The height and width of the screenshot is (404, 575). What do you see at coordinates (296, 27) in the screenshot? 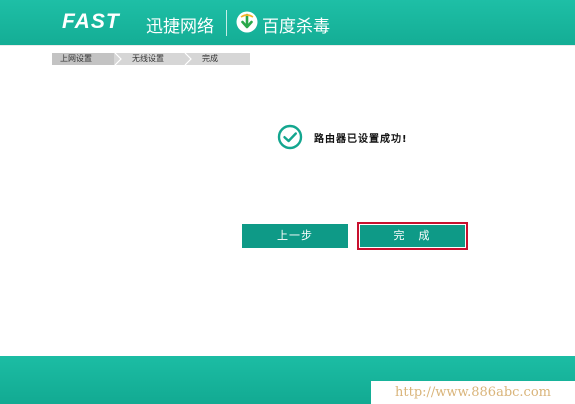
I see `baidu-antivirus-label: 百度杀毒` at bounding box center [296, 27].